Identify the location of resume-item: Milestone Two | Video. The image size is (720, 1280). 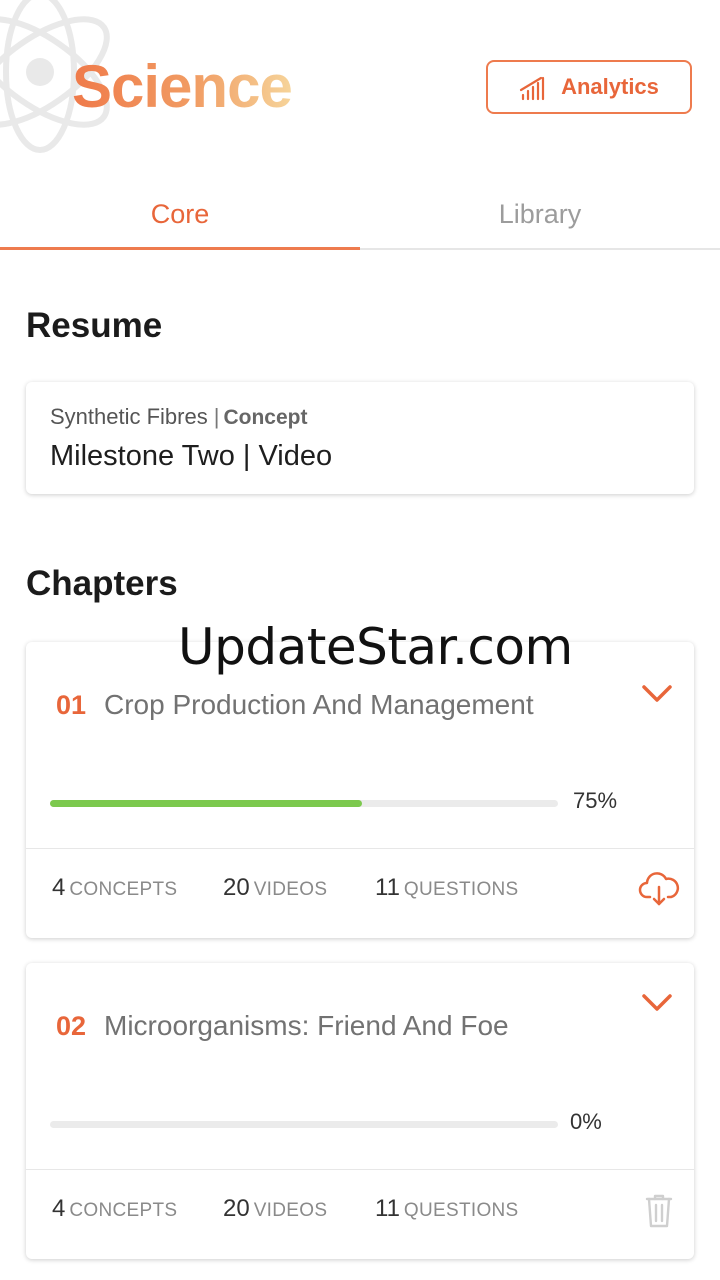
(191, 456).